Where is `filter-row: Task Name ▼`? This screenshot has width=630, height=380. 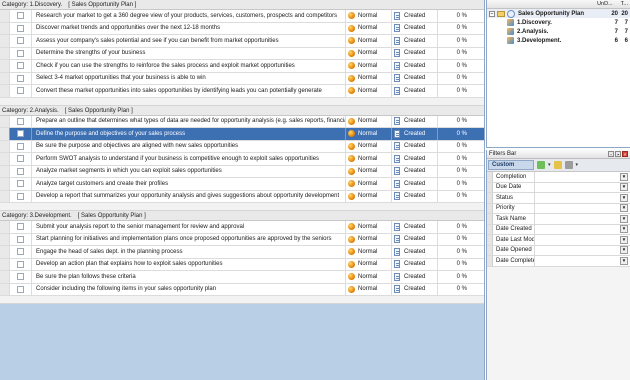 filter-row: Task Name ▼ is located at coordinates (558, 219).